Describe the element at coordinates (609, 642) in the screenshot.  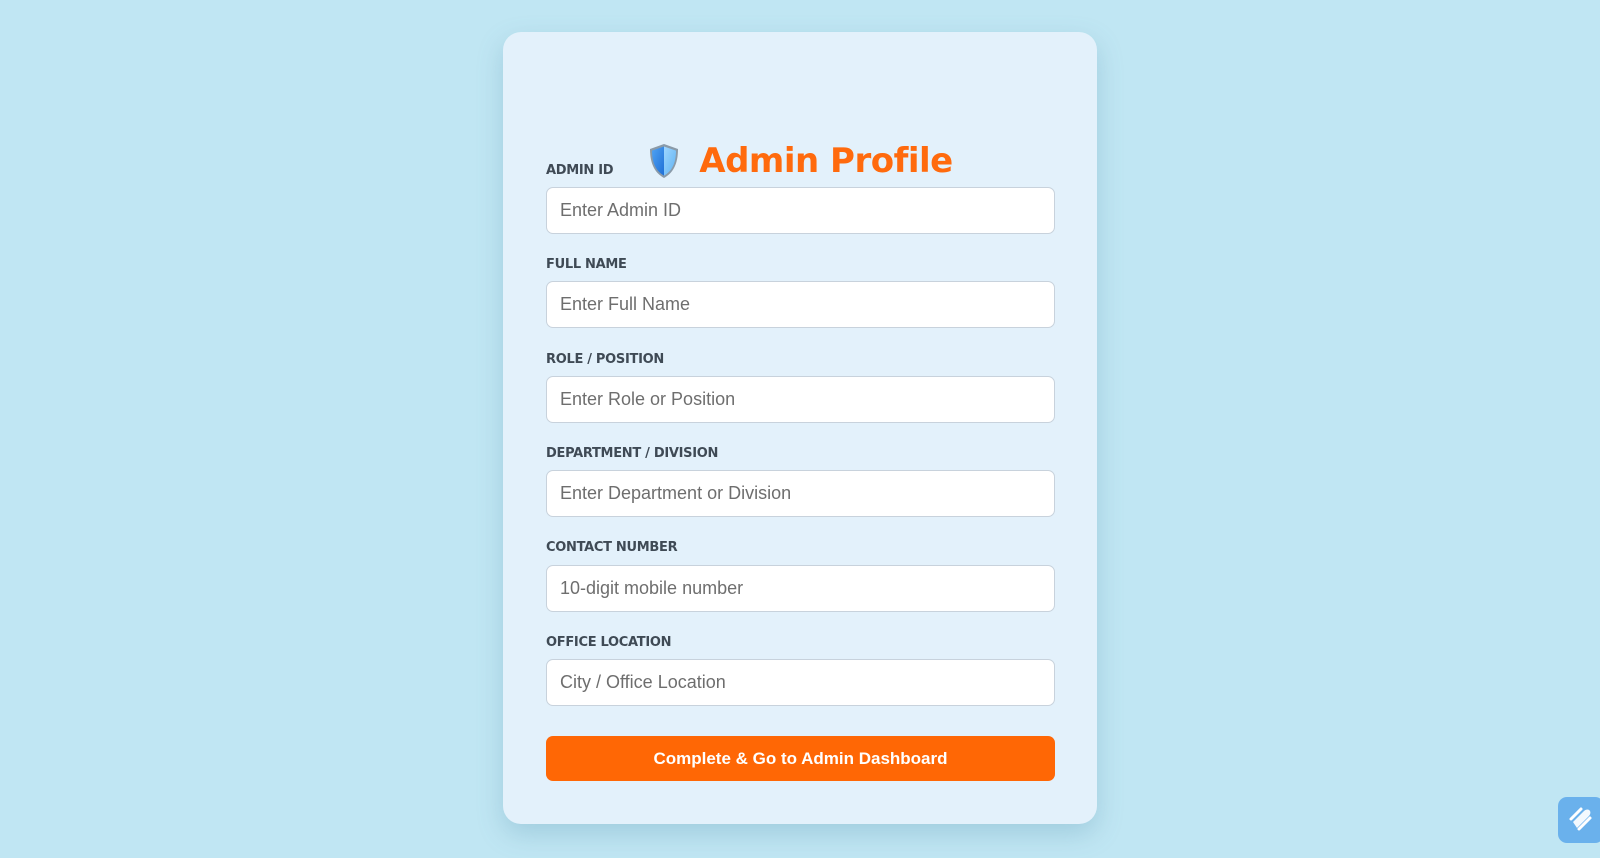
I see `office-location-label: OFFICE LOCATION` at that location.